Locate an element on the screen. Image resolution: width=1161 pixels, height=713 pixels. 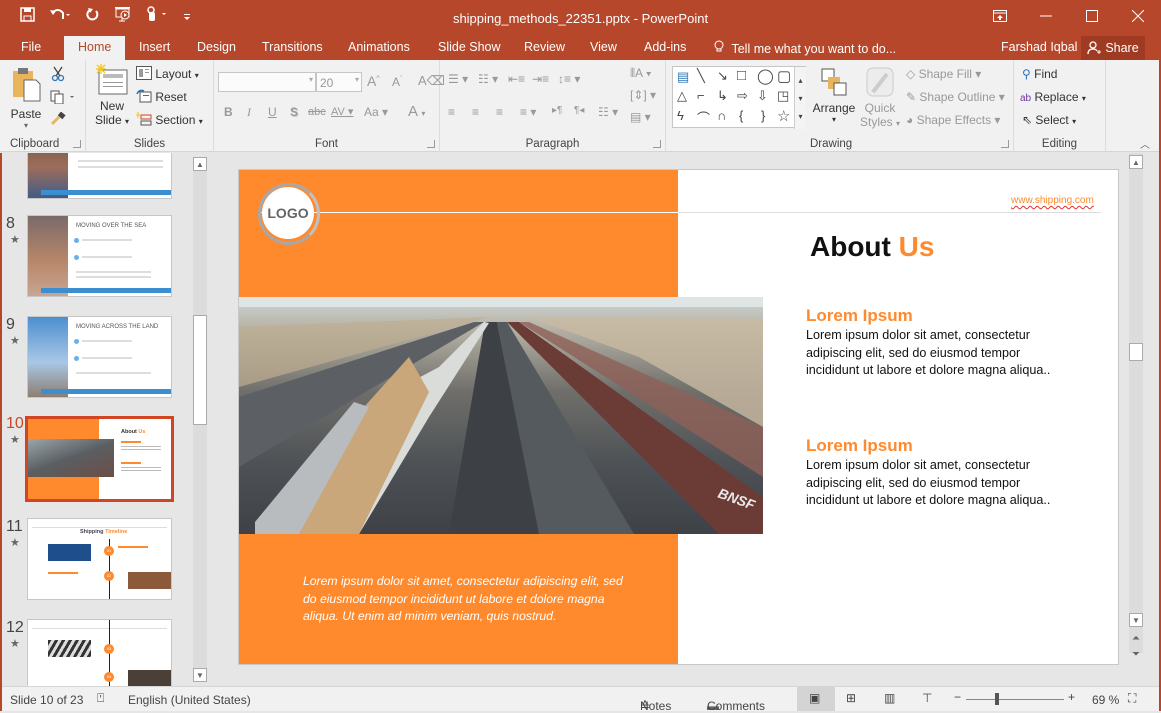
drawing-launcher-icon is located at coordinates (1005, 144).